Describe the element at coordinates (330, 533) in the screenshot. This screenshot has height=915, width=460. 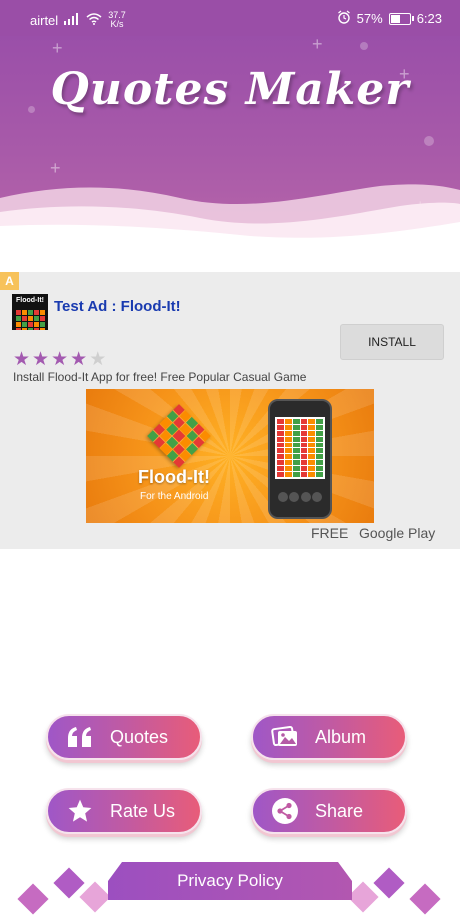
I see `ad-price: FREE` at that location.